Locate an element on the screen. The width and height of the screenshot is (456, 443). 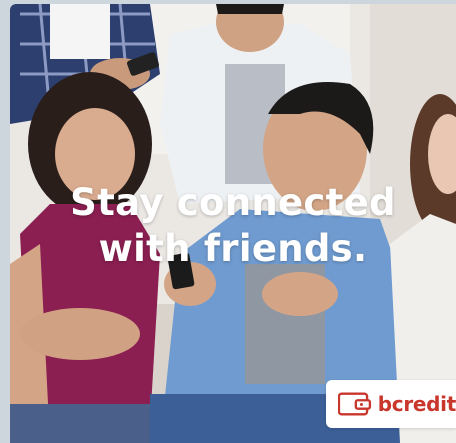
brand-badge: bcredit is located at coordinates (391, 404).